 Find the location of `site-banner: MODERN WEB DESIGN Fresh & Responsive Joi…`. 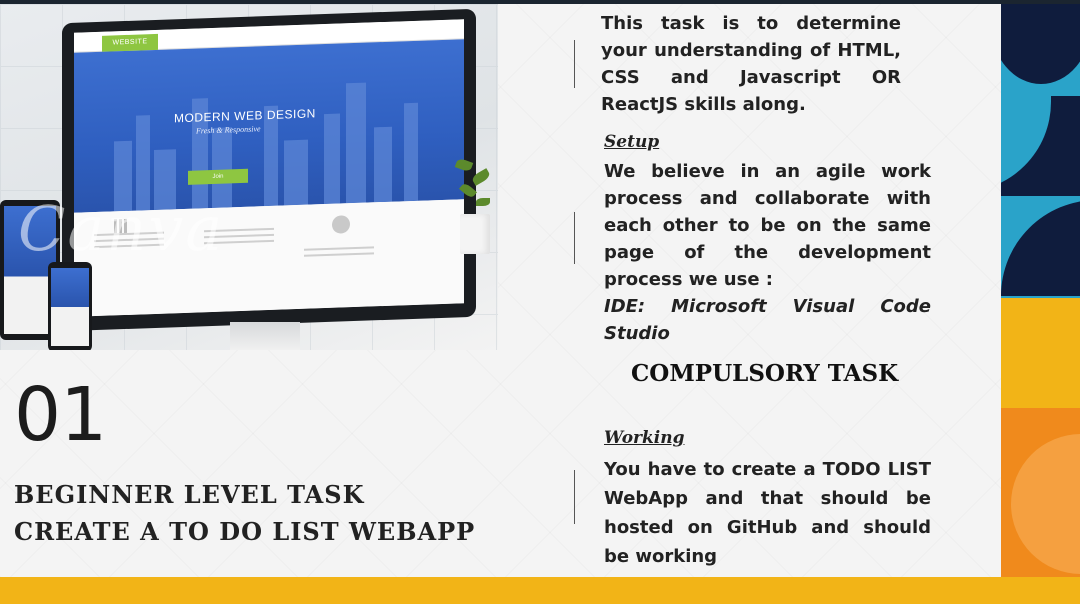

site-banner: MODERN WEB DESIGN Fresh & Responsive Joi… is located at coordinates (269, 126).